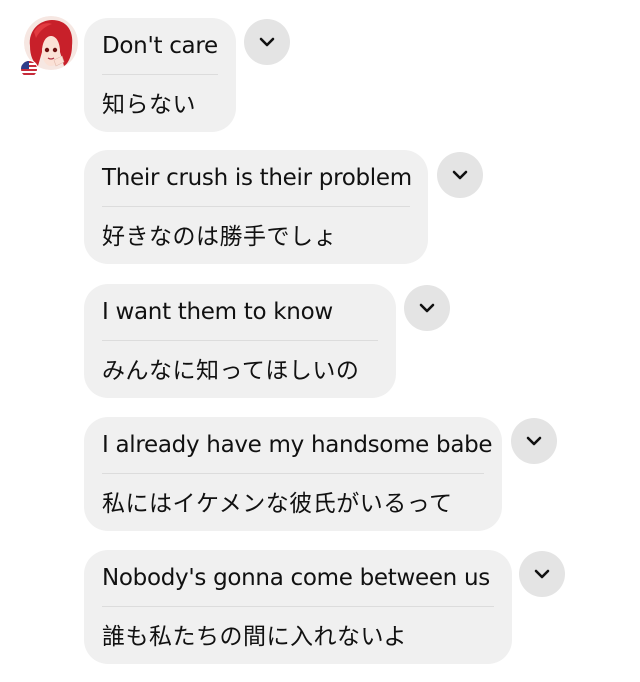 The image size is (640, 682). Describe the element at coordinates (219, 237) in the screenshot. I see `message-translation-text: 好きなのは勝手でしょ` at that location.